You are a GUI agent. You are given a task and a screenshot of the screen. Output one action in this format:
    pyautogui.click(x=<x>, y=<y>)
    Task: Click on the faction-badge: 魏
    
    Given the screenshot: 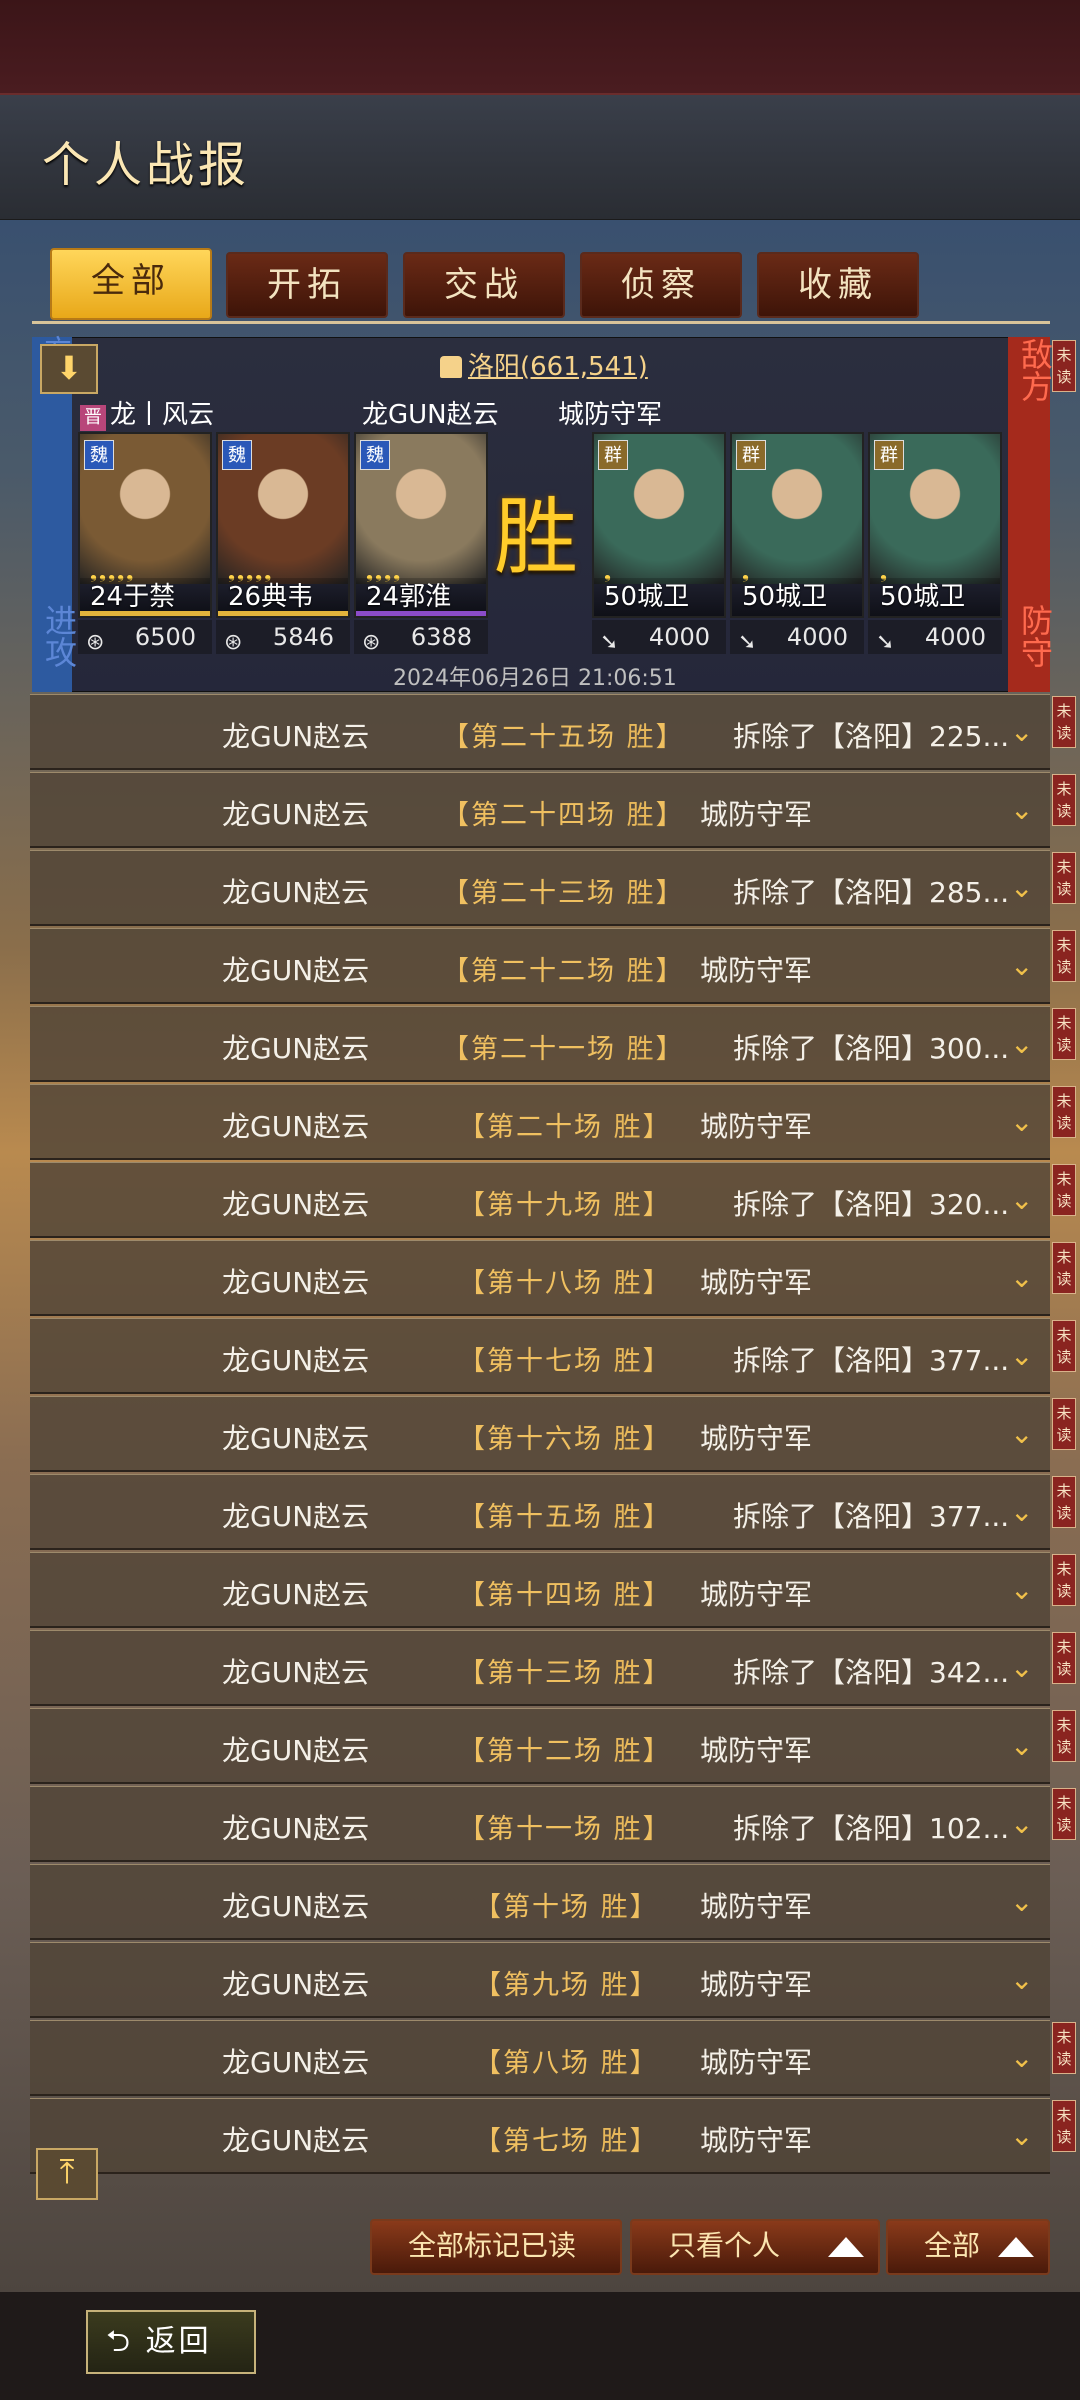 What is the action you would take?
    pyautogui.click(x=375, y=455)
    